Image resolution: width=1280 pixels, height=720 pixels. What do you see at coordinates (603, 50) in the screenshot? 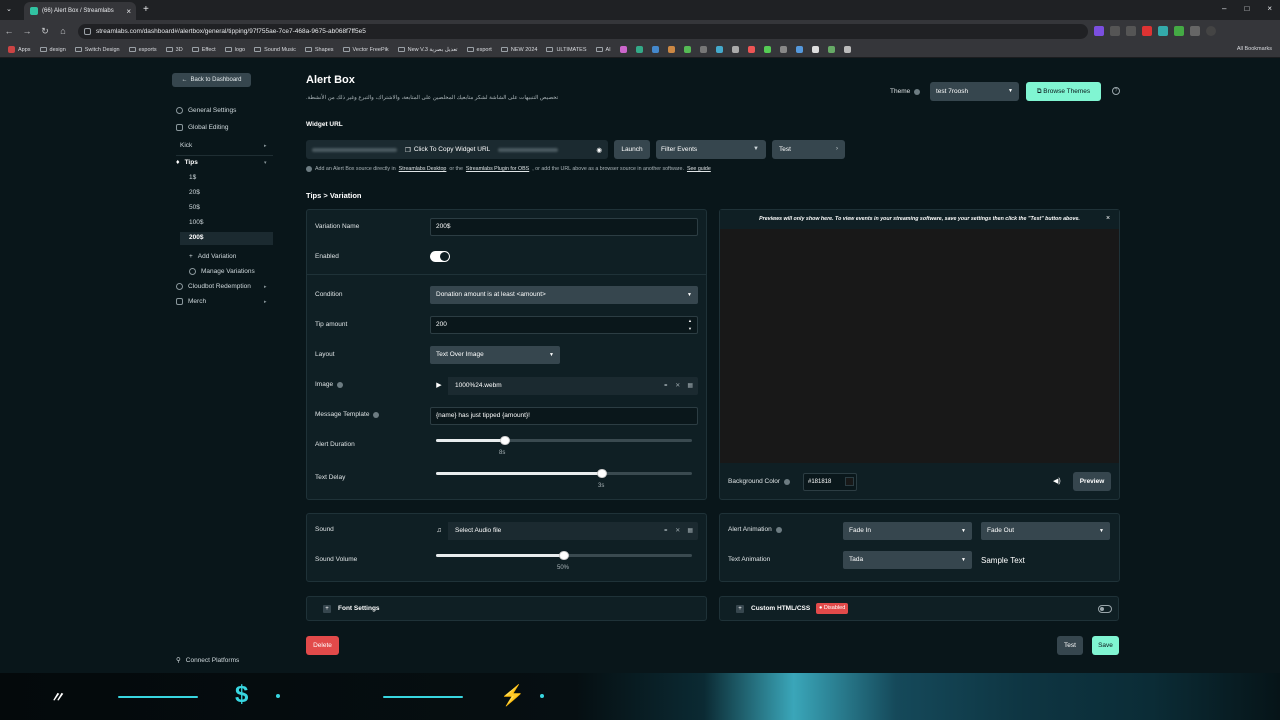
I see `bookmark-folder: AI` at bounding box center [603, 50].